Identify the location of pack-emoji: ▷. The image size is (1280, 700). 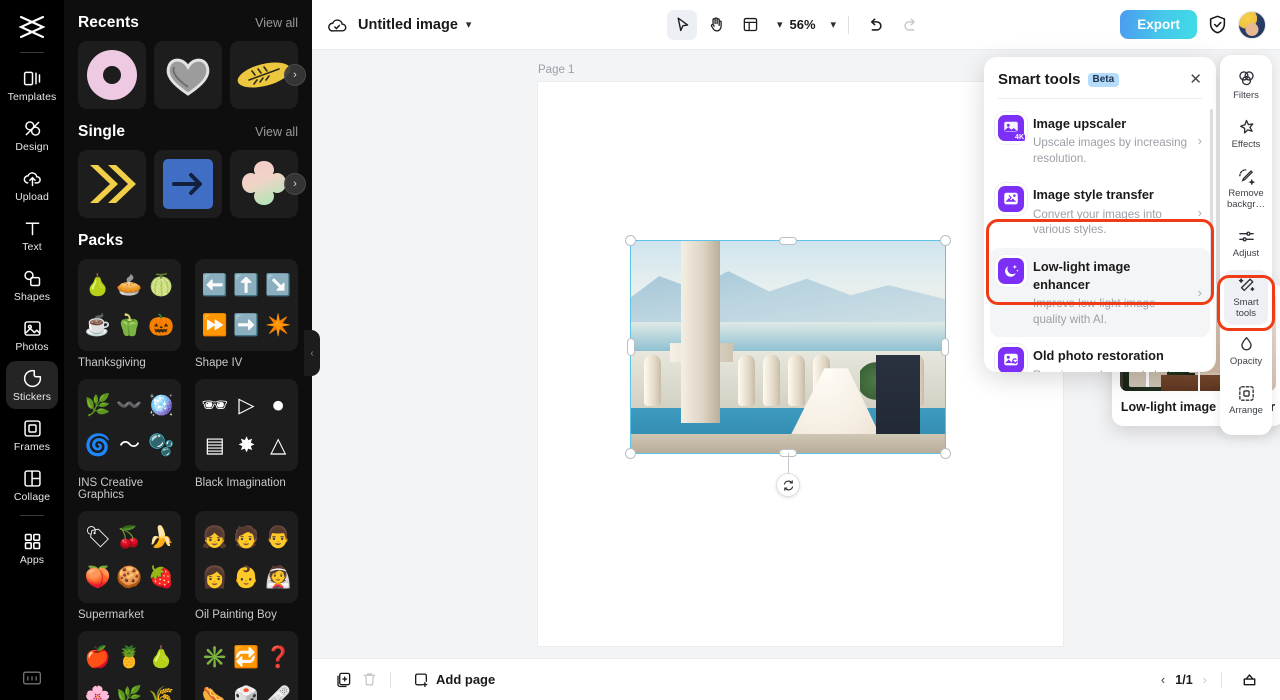
(246, 405).